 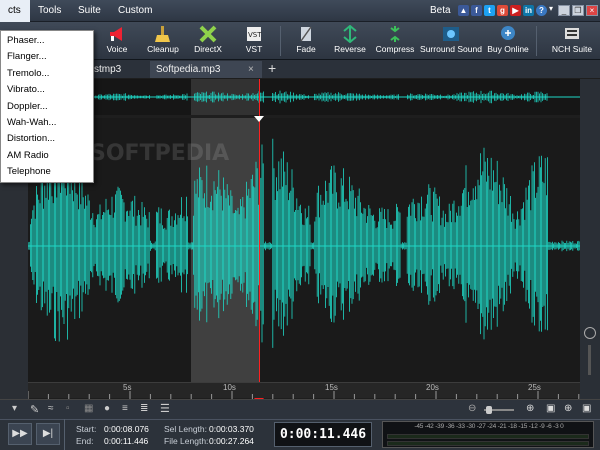 I want to click on sel-length-label: Sel Length:, so click(x=186, y=429).